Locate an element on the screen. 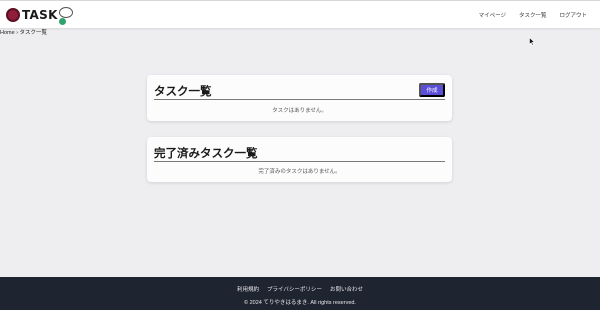 Image resolution: width=600 pixels, height=310 pixels. footer-links: 利用規約 プライバシーポリシー お問い合わせ is located at coordinates (300, 289).